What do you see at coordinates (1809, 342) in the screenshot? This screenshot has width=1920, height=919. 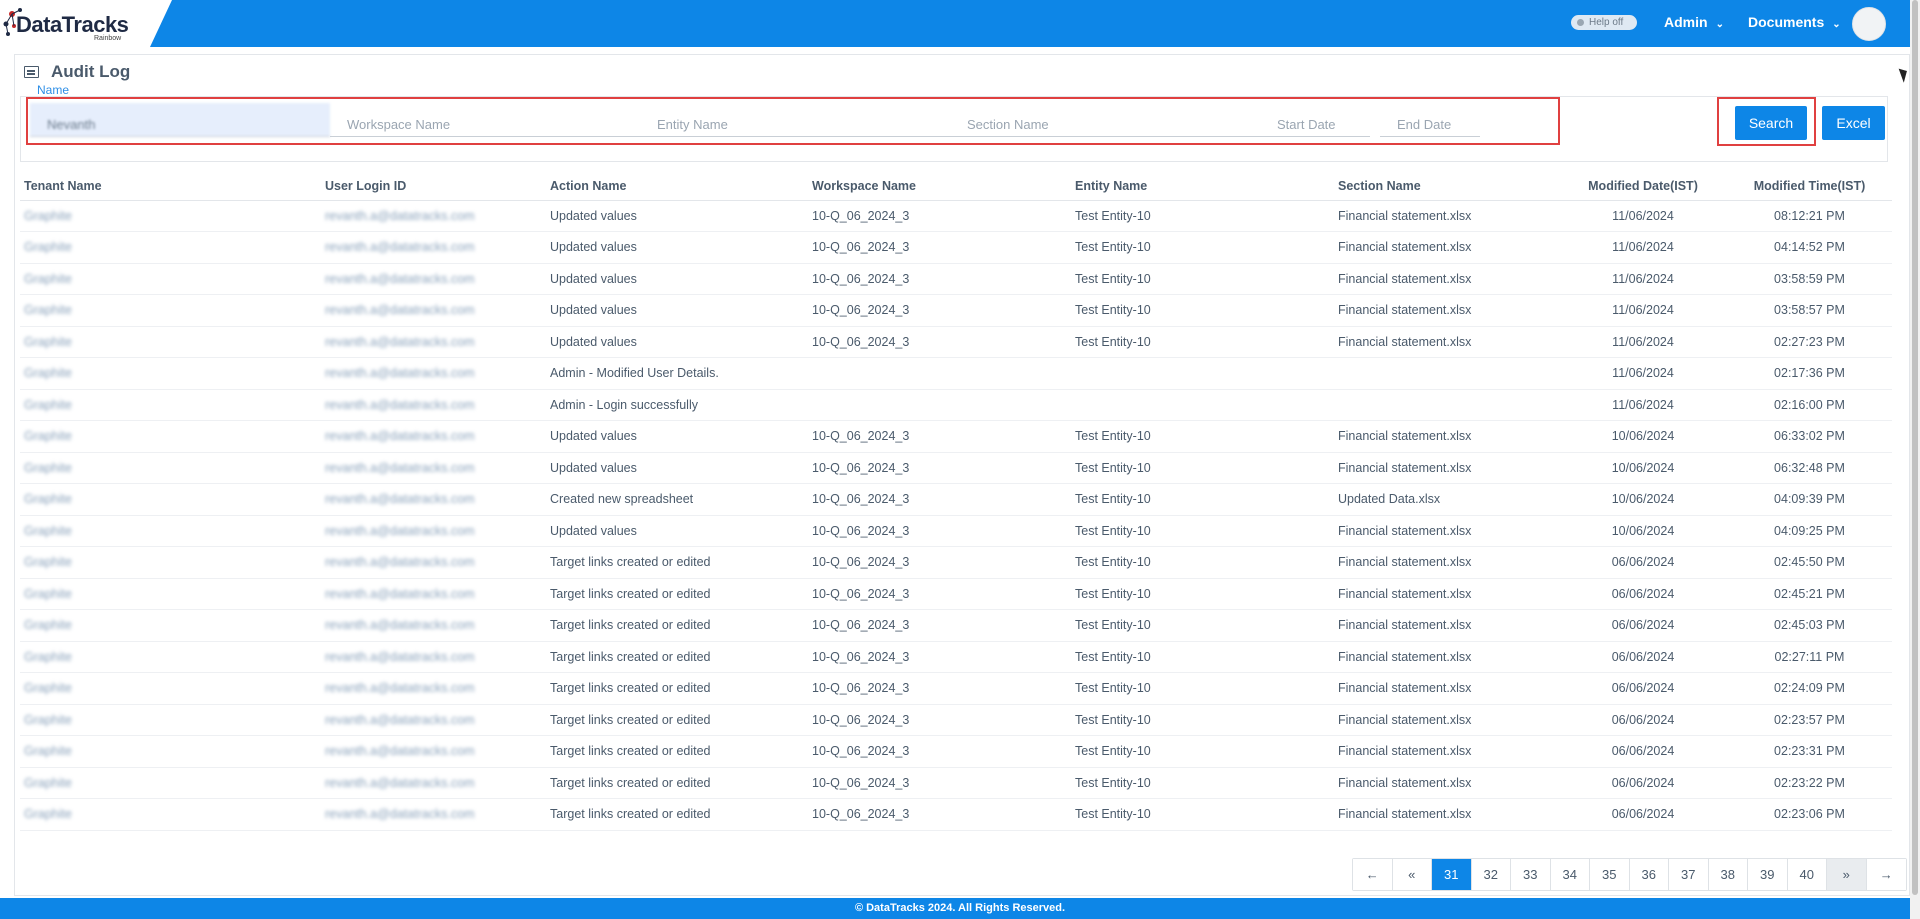 I see `table-cell: 02:27:23 PM` at bounding box center [1809, 342].